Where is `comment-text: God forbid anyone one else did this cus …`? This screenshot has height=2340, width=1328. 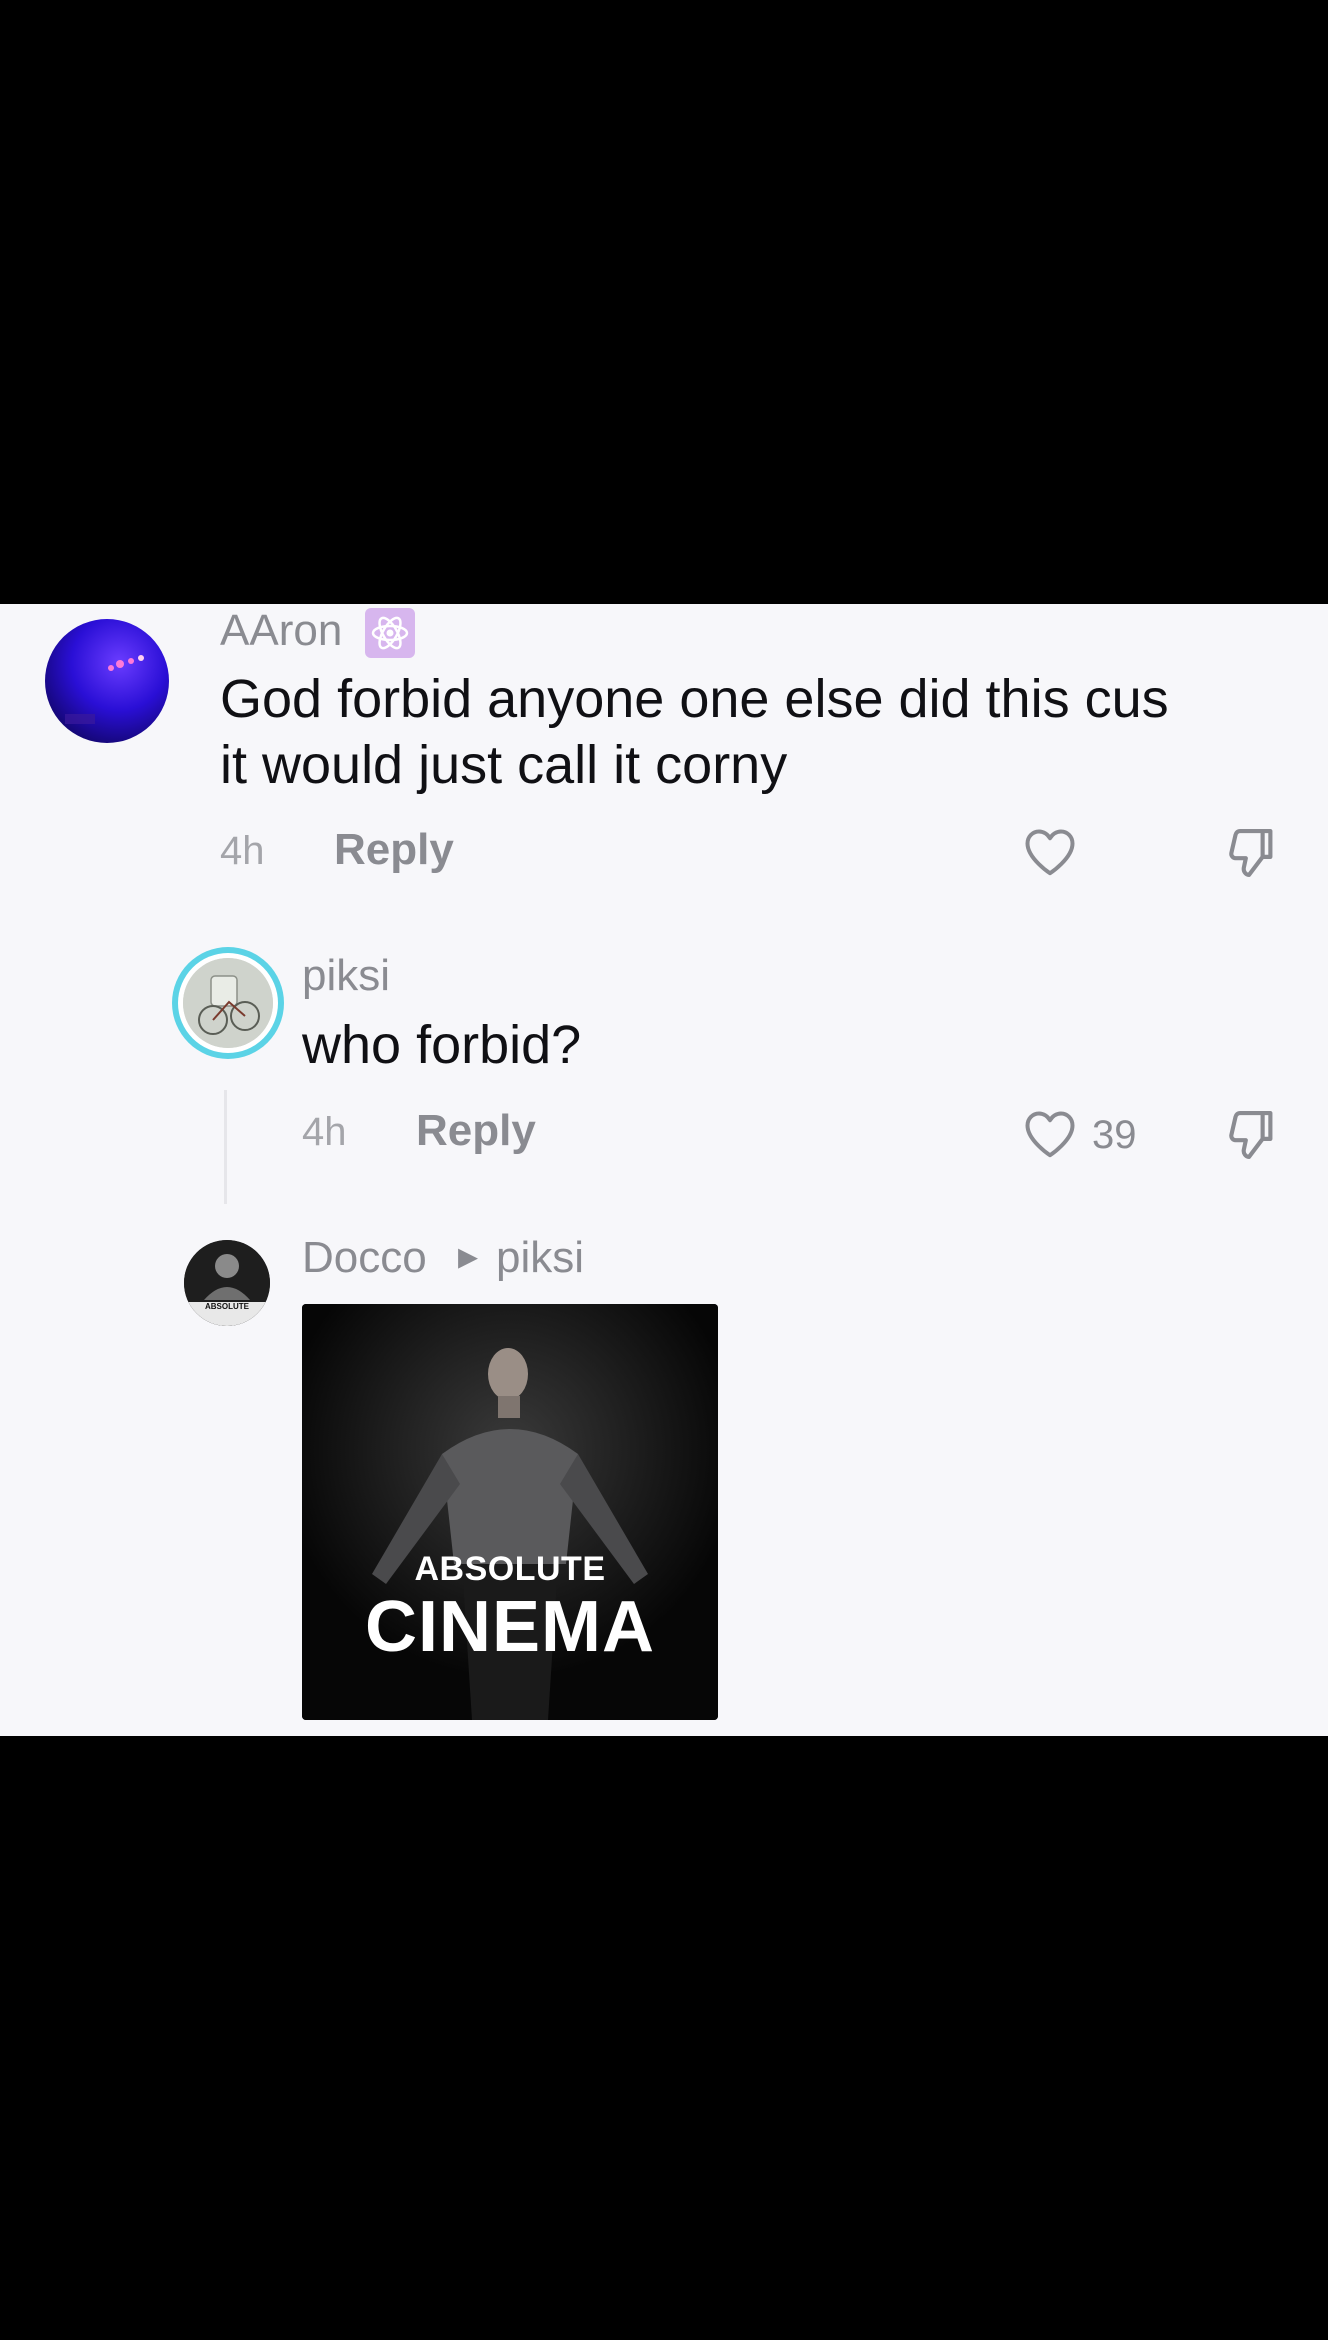
comment-text: God forbid anyone one else did this cus … is located at coordinates (760, 732).